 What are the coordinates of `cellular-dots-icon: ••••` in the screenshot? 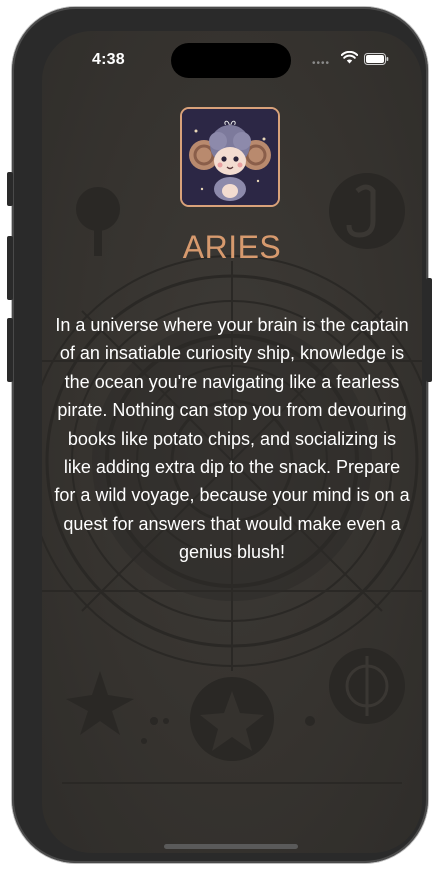 It's located at (321, 63).